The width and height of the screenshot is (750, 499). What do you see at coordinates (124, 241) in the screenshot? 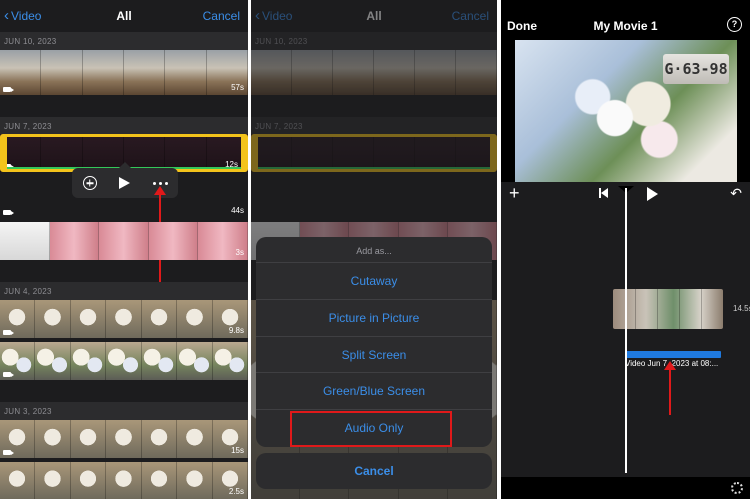
I see `clip-thumbnail: 3s` at bounding box center [124, 241].